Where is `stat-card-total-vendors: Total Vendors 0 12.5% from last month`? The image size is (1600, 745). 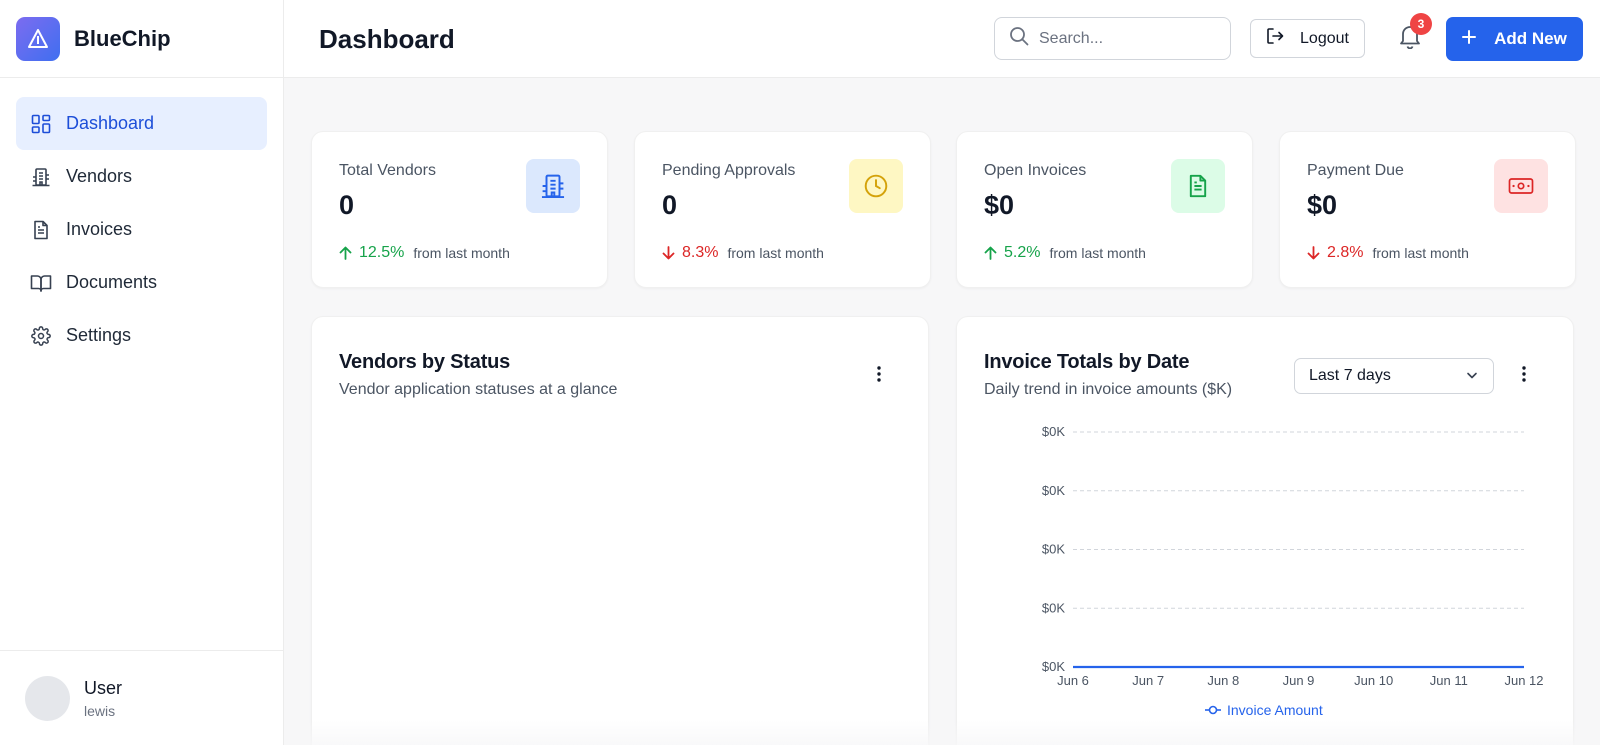 stat-card-total-vendors: Total Vendors 0 12.5% from last month is located at coordinates (459, 209).